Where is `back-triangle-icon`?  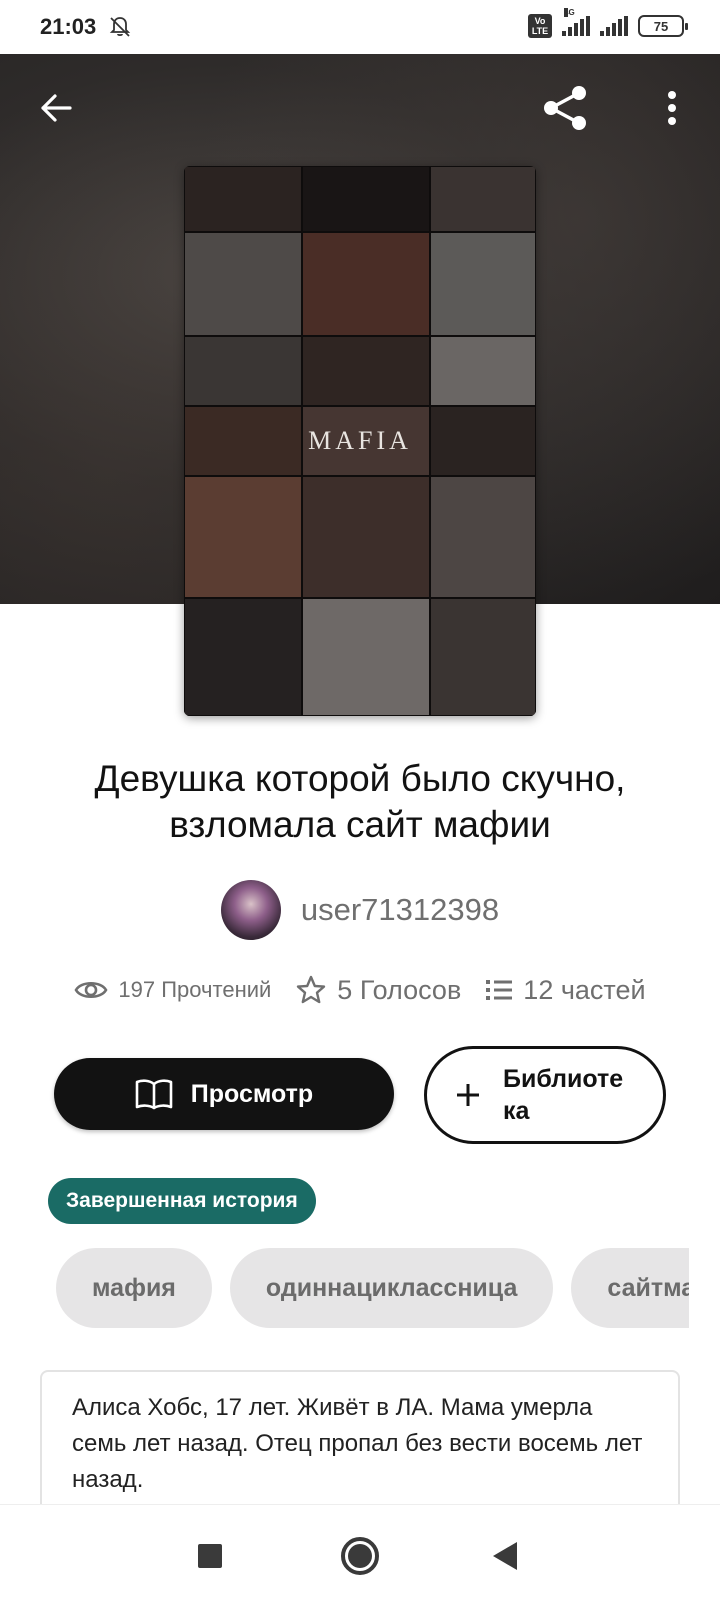
back-triangle-icon is located at coordinates (505, 1556).